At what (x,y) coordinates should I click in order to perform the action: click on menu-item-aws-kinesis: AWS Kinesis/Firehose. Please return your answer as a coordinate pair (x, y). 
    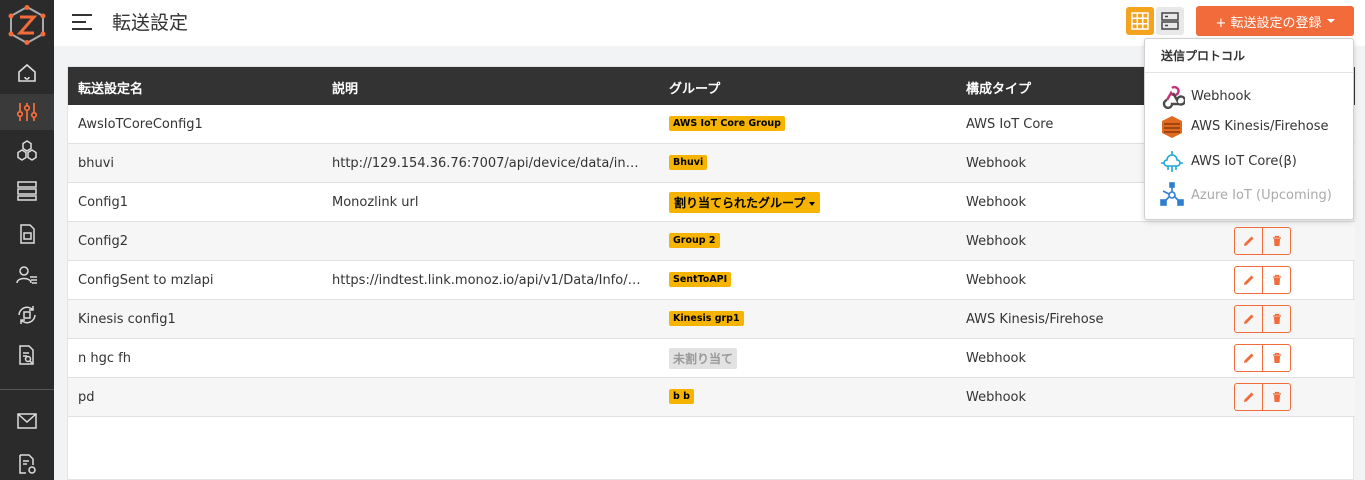
    Looking at the image, I should click on (1254, 126).